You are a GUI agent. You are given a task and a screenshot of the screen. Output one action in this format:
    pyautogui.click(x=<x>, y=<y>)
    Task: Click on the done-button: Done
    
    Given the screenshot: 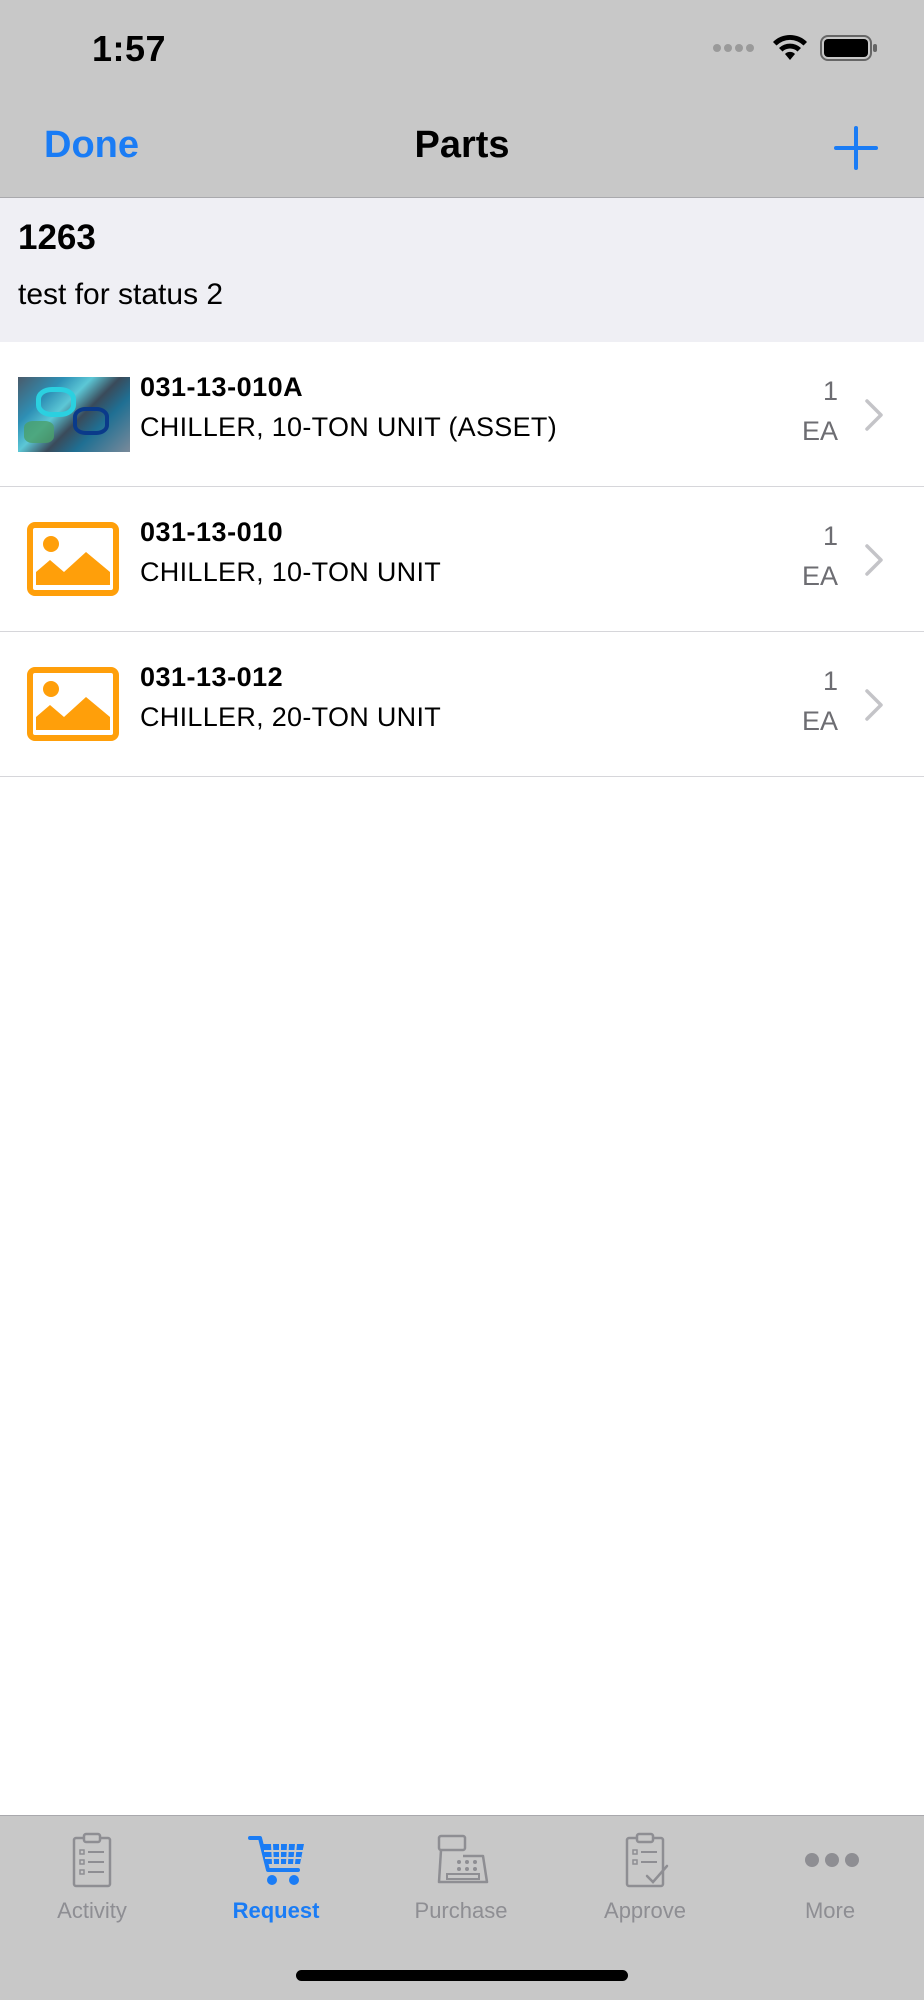 What is the action you would take?
    pyautogui.click(x=91, y=145)
    